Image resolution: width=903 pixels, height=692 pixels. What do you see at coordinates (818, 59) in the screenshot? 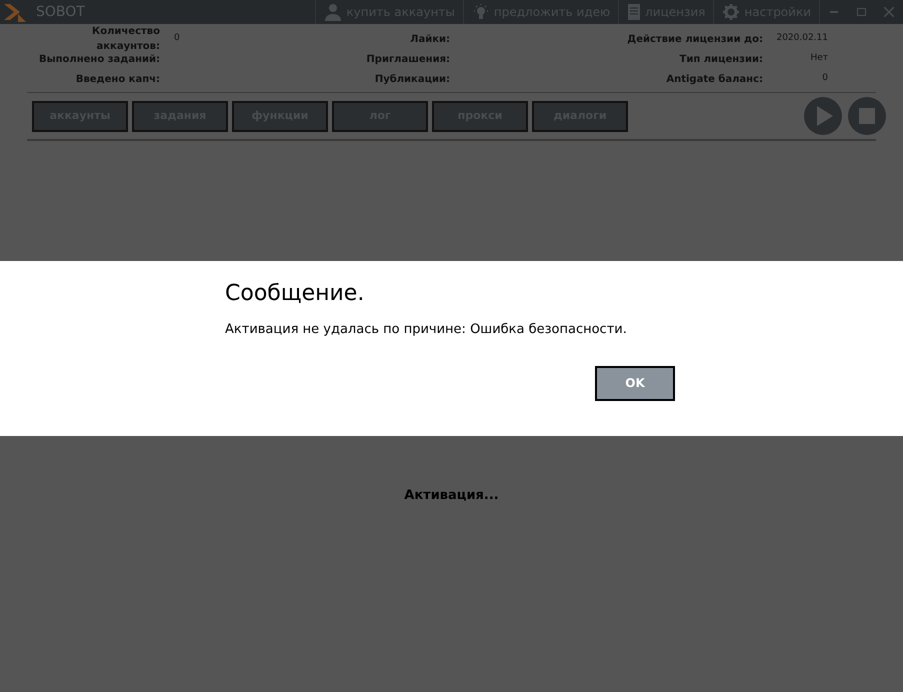
I see `stat-value: Нет` at bounding box center [818, 59].